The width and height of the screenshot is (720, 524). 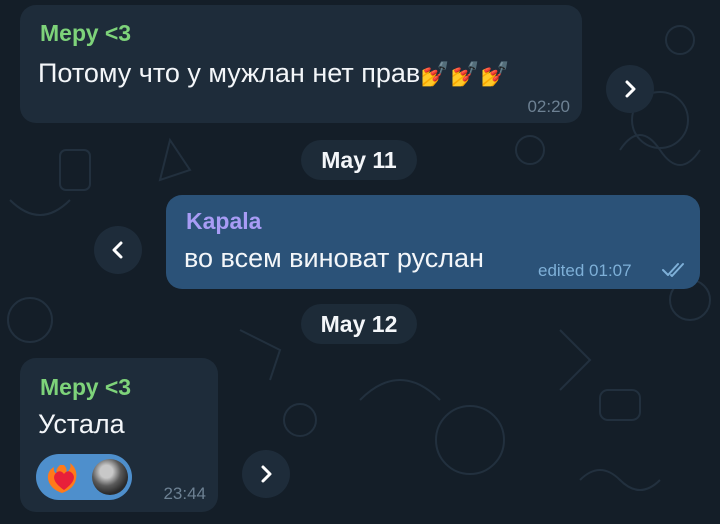 What do you see at coordinates (548, 106) in the screenshot?
I see `message-time: 02:20` at bounding box center [548, 106].